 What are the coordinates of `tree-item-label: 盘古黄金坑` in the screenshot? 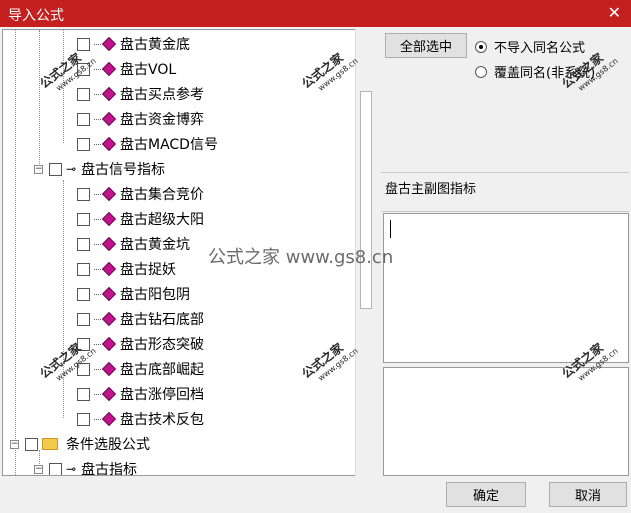 It's located at (155, 245).